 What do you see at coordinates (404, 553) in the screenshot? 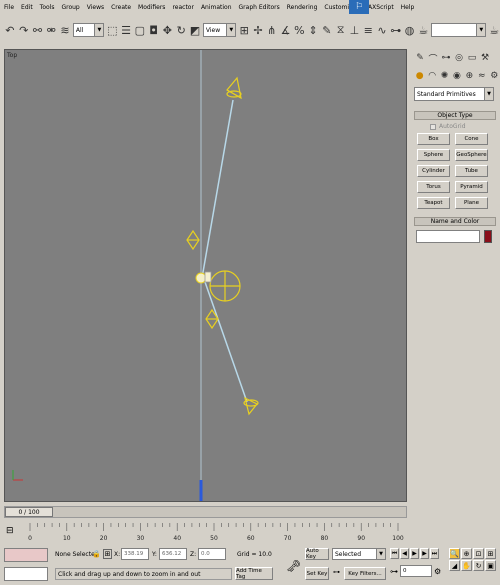
I see `previous-frame-icon: ◀` at bounding box center [404, 553].